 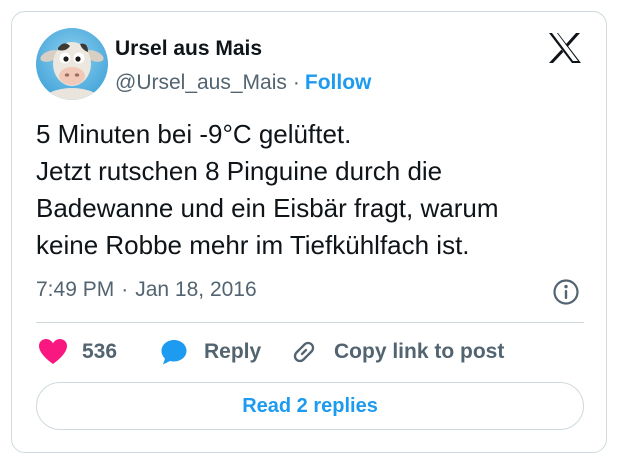 What do you see at coordinates (566, 292) in the screenshot?
I see `info-icon` at bounding box center [566, 292].